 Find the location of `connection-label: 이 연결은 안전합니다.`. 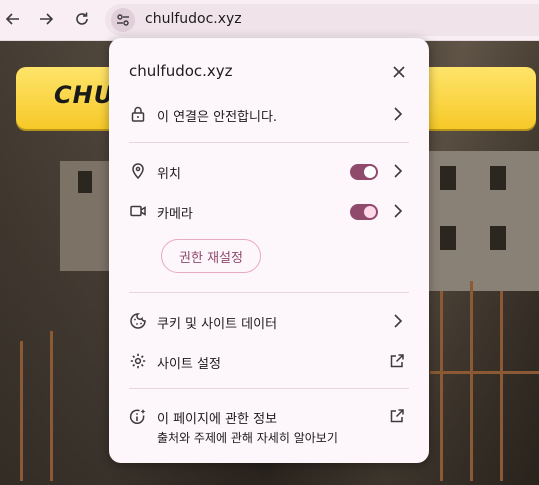

connection-label: 이 연결은 안전합니다. is located at coordinates (217, 117).